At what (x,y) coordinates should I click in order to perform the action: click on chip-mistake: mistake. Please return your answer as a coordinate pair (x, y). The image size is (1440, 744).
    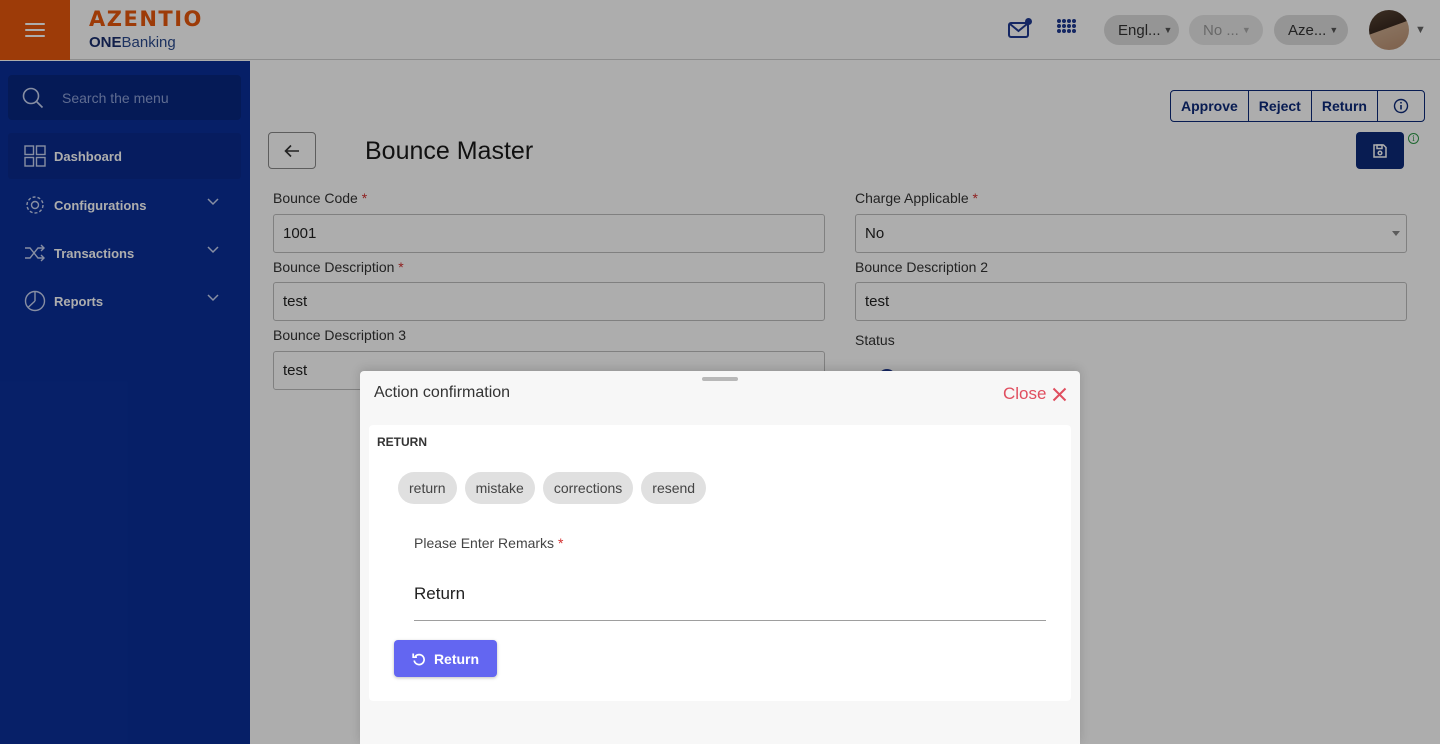
    Looking at the image, I should click on (499, 488).